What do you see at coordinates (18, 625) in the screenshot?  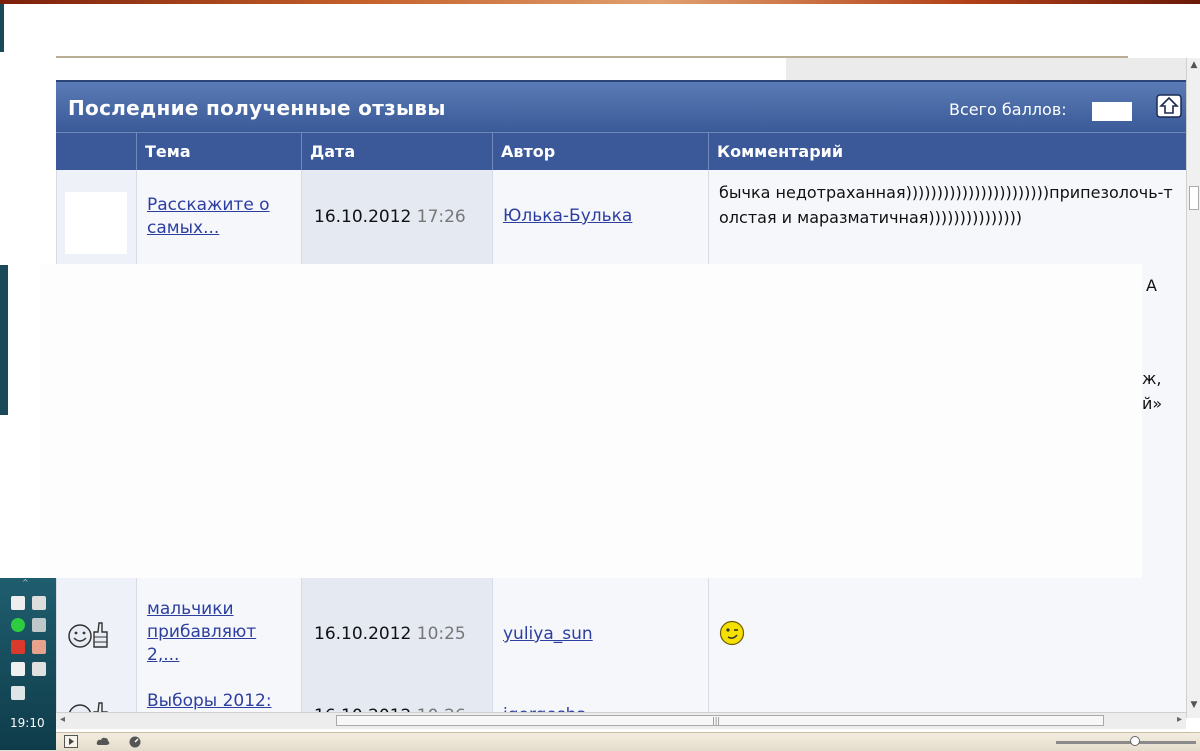 I see `status-online-icon` at bounding box center [18, 625].